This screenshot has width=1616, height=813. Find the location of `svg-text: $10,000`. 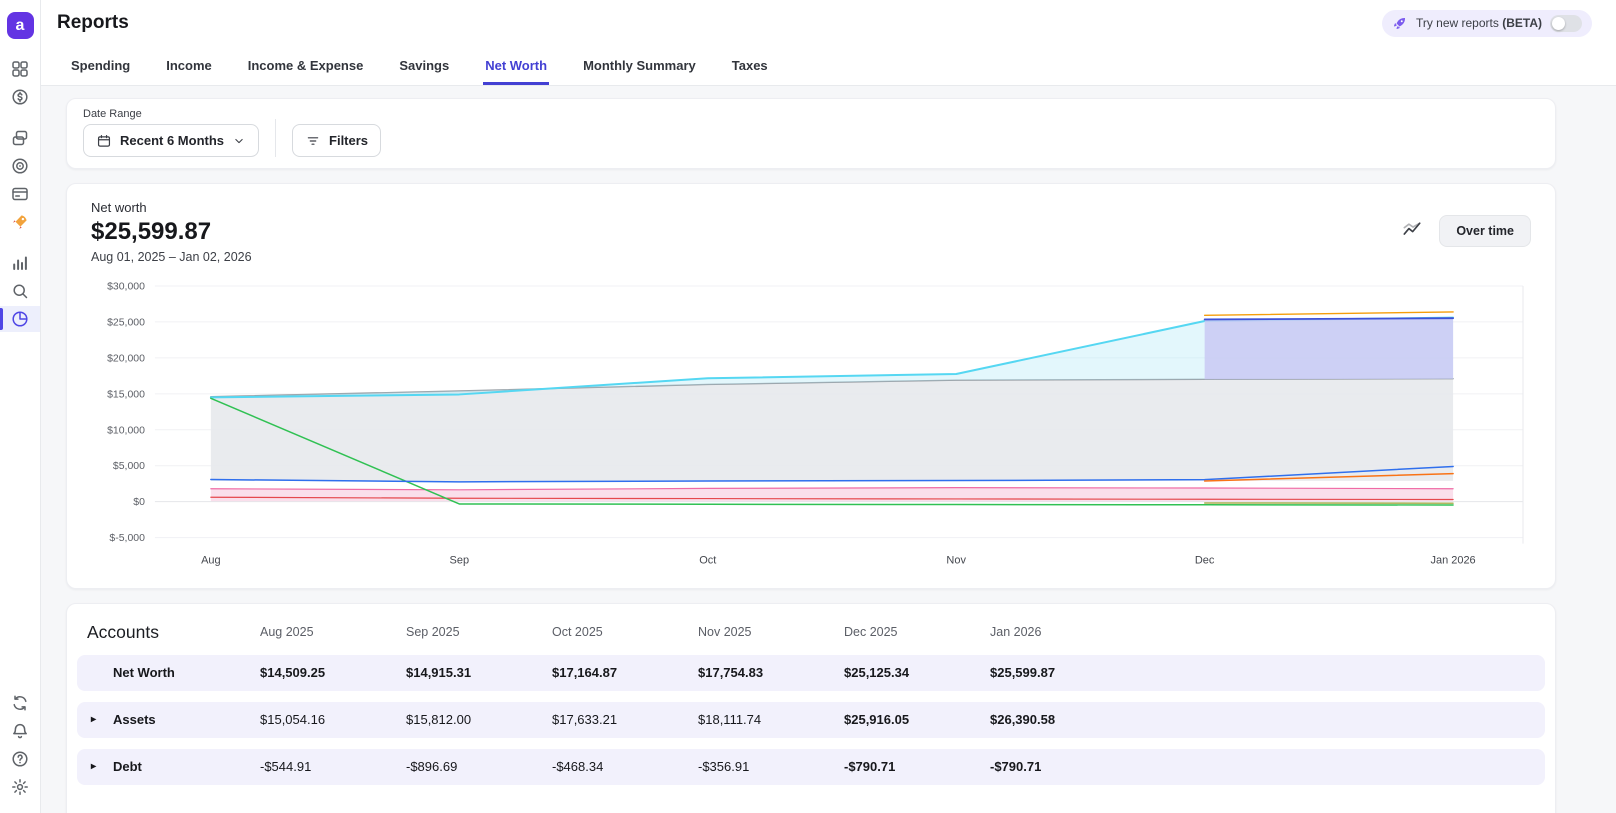

svg-text: $10,000 is located at coordinates (126, 430).